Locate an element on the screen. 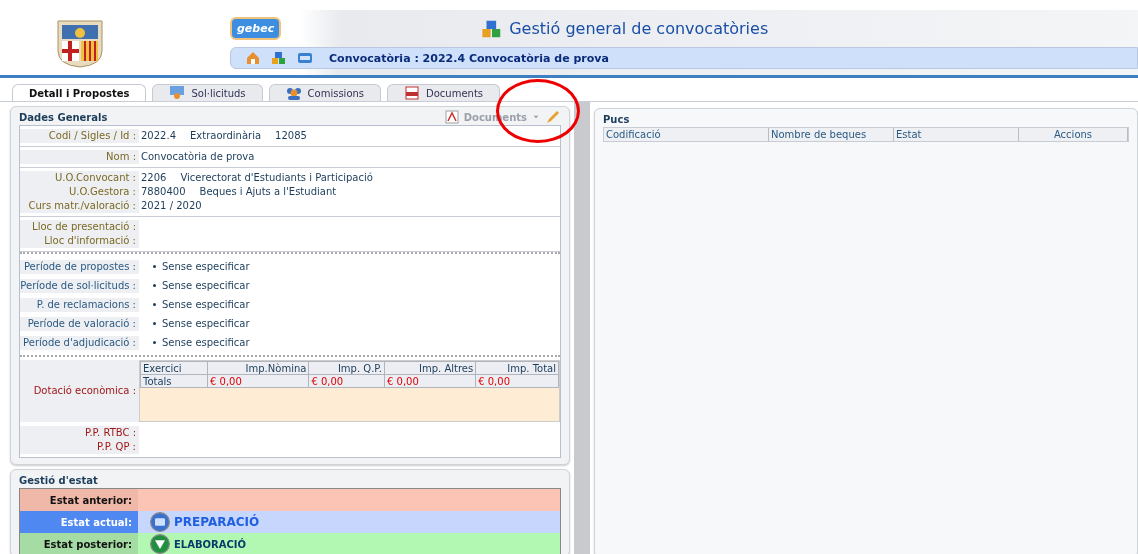  field-value: Convocatòria de prova is located at coordinates (198, 157).